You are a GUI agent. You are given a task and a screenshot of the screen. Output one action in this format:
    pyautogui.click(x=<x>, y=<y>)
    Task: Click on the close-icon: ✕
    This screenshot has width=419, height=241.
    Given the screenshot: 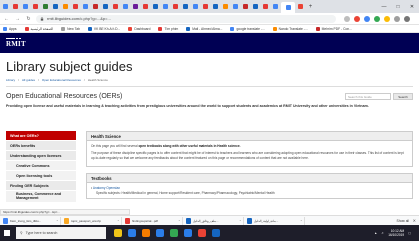 What is the action you would take?
    pyautogui.click(x=412, y=6)
    